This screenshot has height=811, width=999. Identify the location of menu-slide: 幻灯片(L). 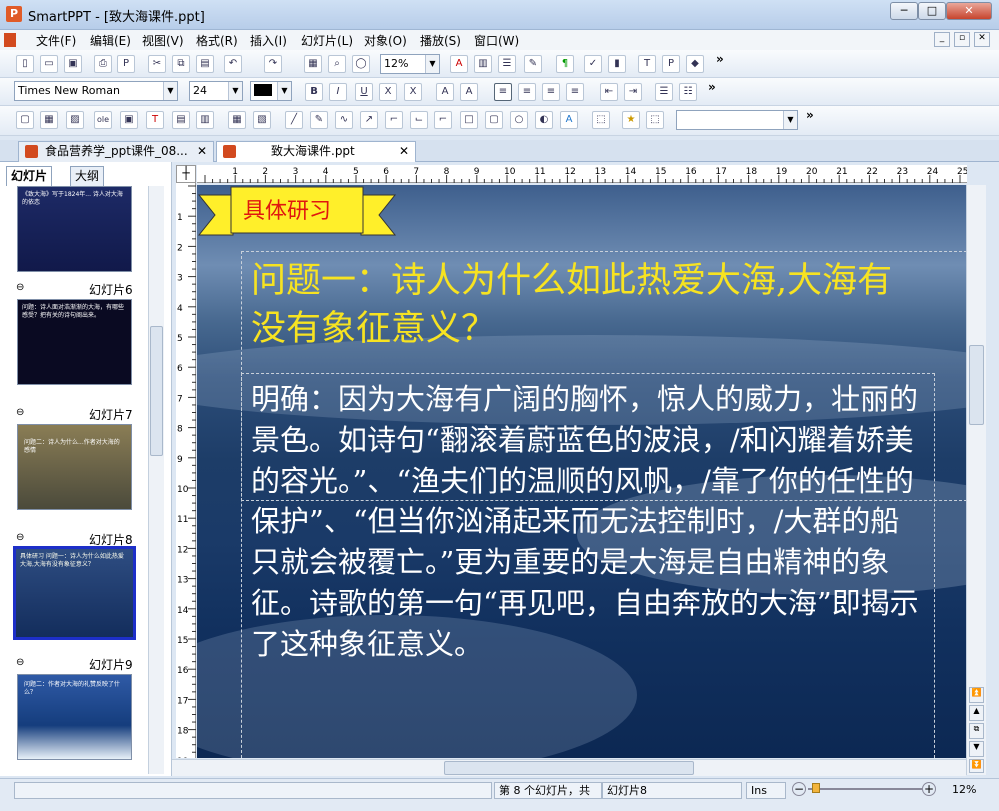
(327, 40).